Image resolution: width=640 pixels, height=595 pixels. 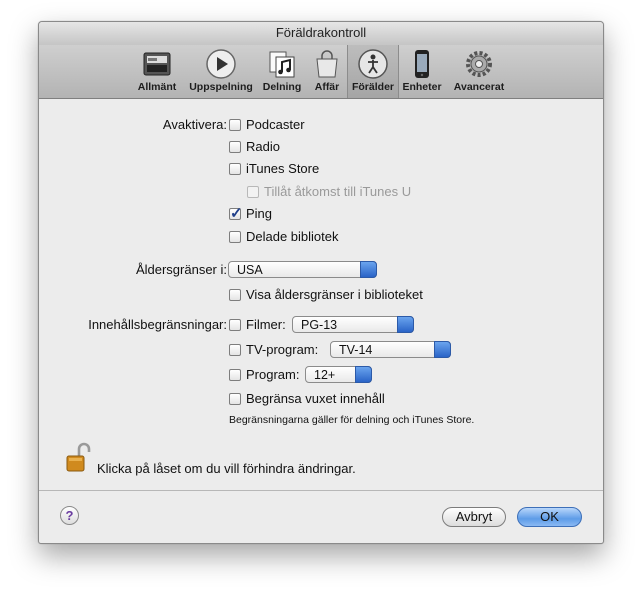 I want to click on tab-store: Affär, so click(x=327, y=71).